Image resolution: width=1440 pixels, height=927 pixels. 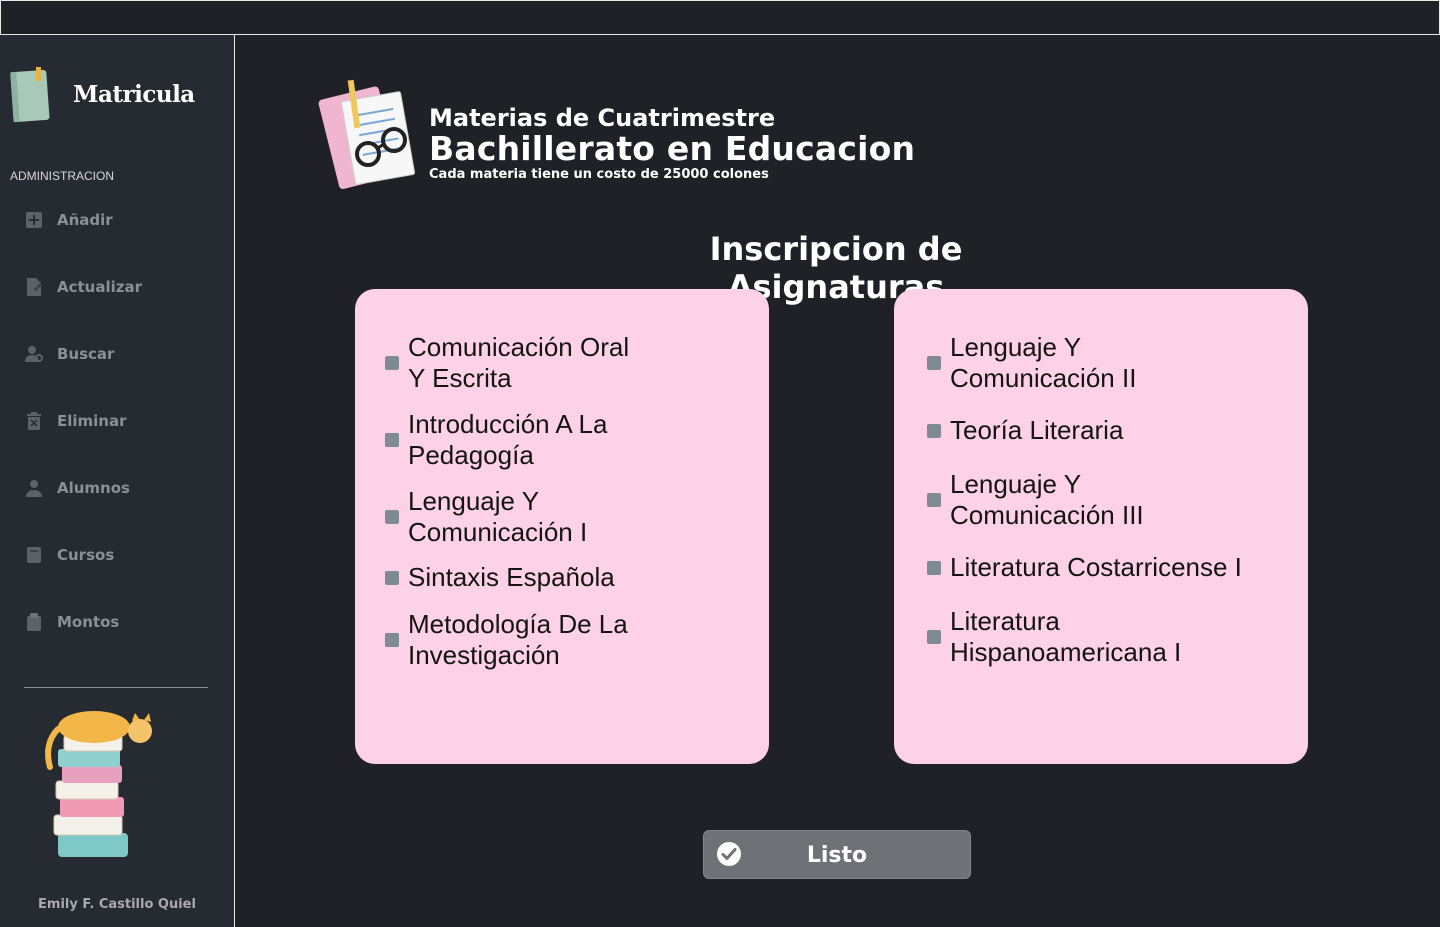 I want to click on app-logo: Matricula, so click(x=120, y=97).